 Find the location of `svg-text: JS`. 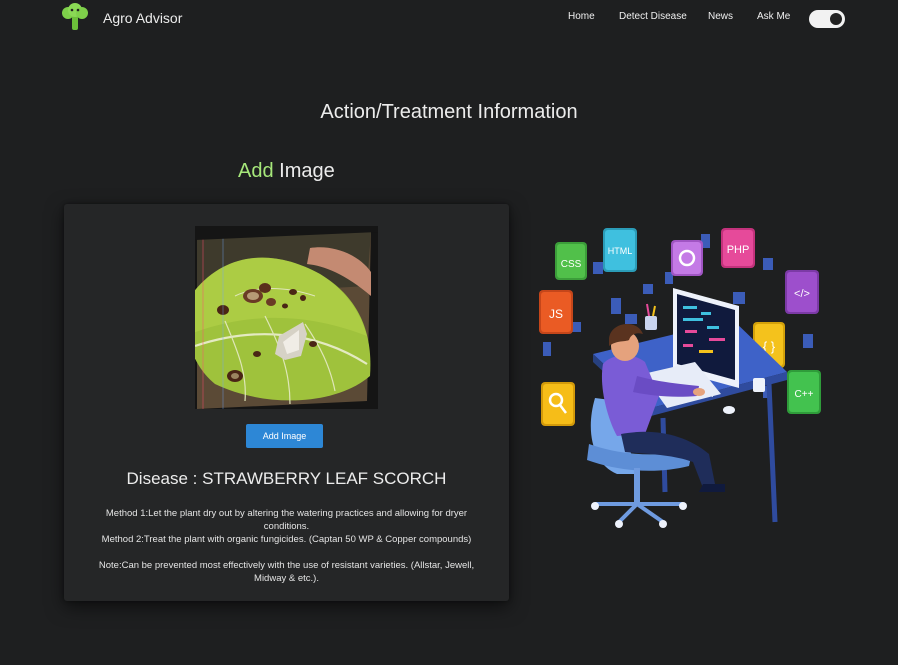

svg-text: JS is located at coordinates (556, 314).